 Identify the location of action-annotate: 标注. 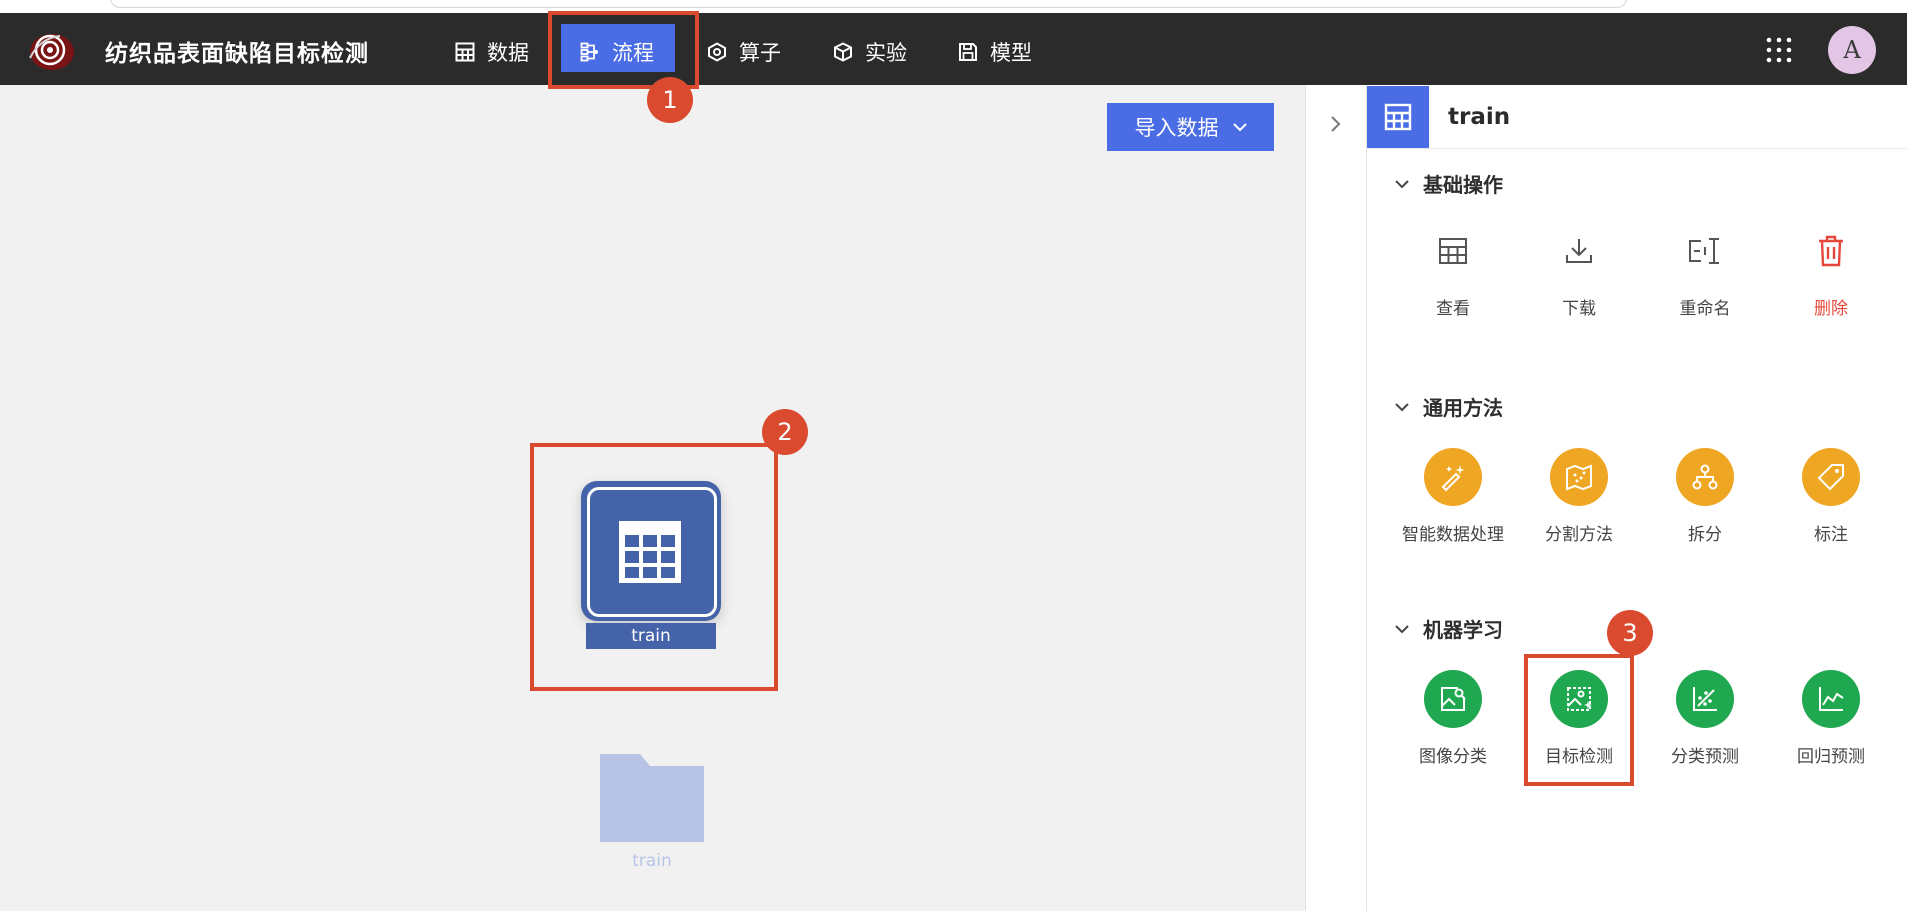
(1831, 496).